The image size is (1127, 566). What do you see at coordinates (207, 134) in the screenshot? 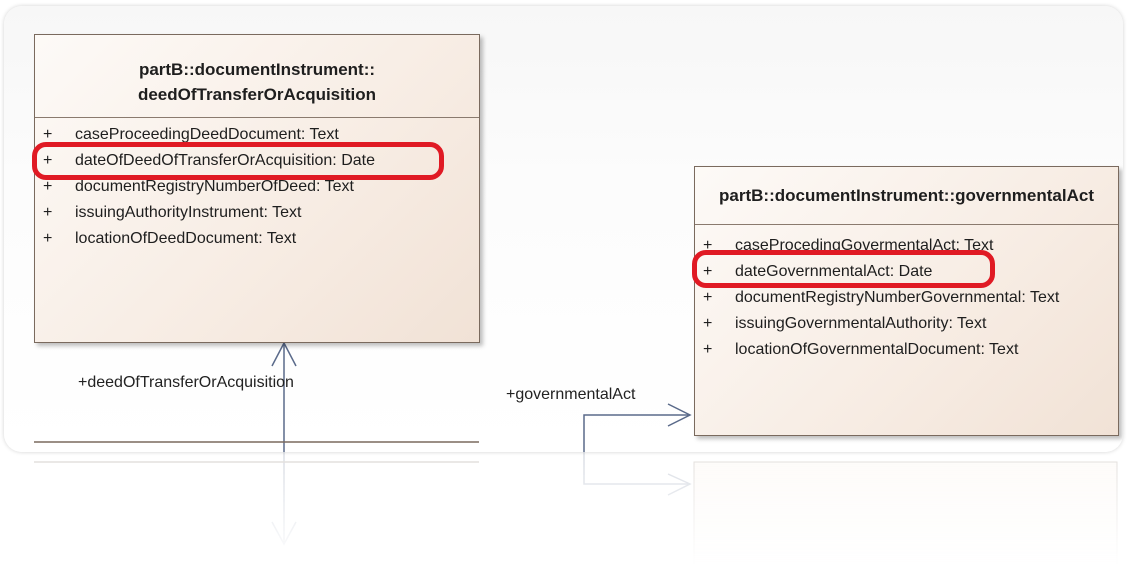
I see `attribute-text: caseProceedingDeedDocument: Text` at bounding box center [207, 134].